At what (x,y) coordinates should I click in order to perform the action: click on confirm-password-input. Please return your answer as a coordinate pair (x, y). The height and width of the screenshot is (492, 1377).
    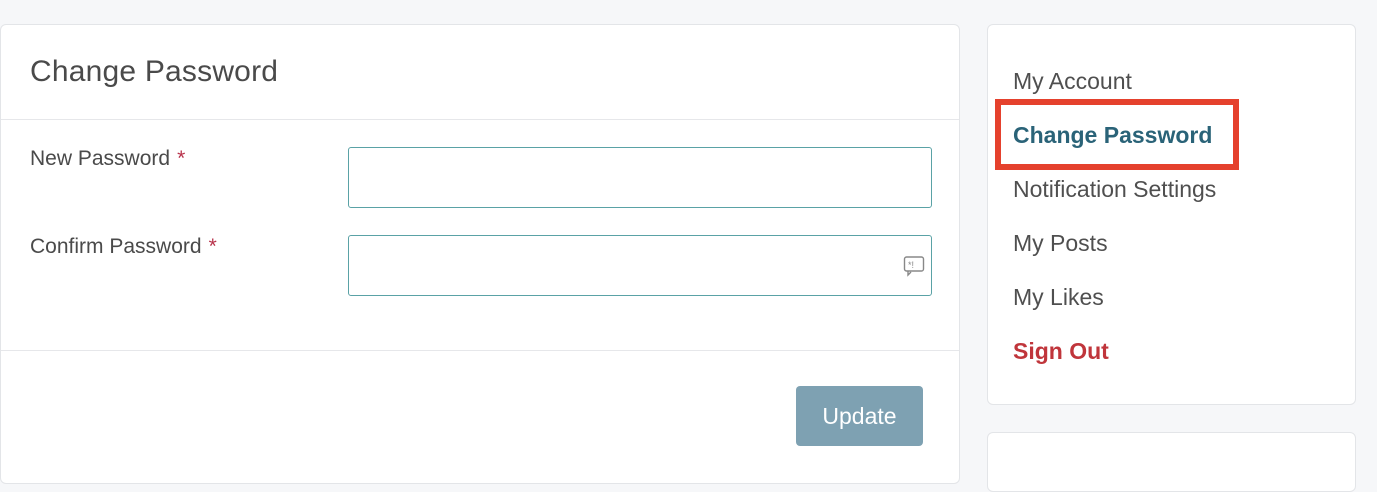
    Looking at the image, I should click on (640, 265).